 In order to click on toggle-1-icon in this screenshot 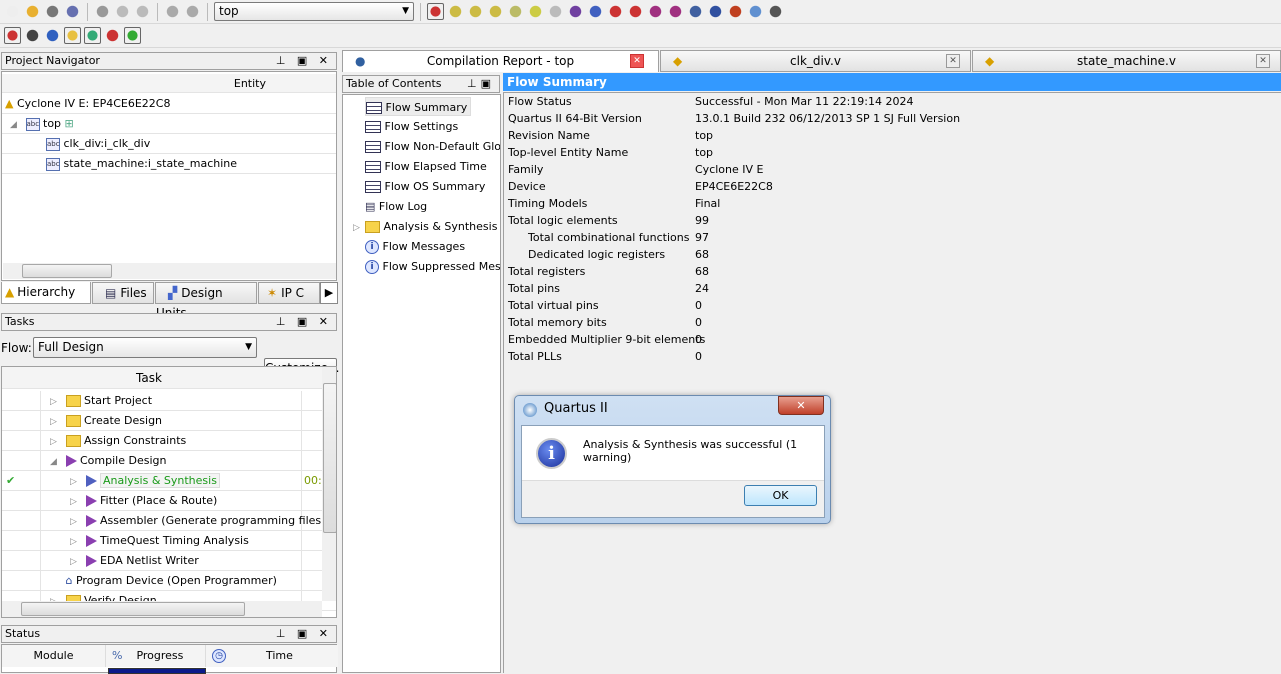, I will do `click(72, 35)`.